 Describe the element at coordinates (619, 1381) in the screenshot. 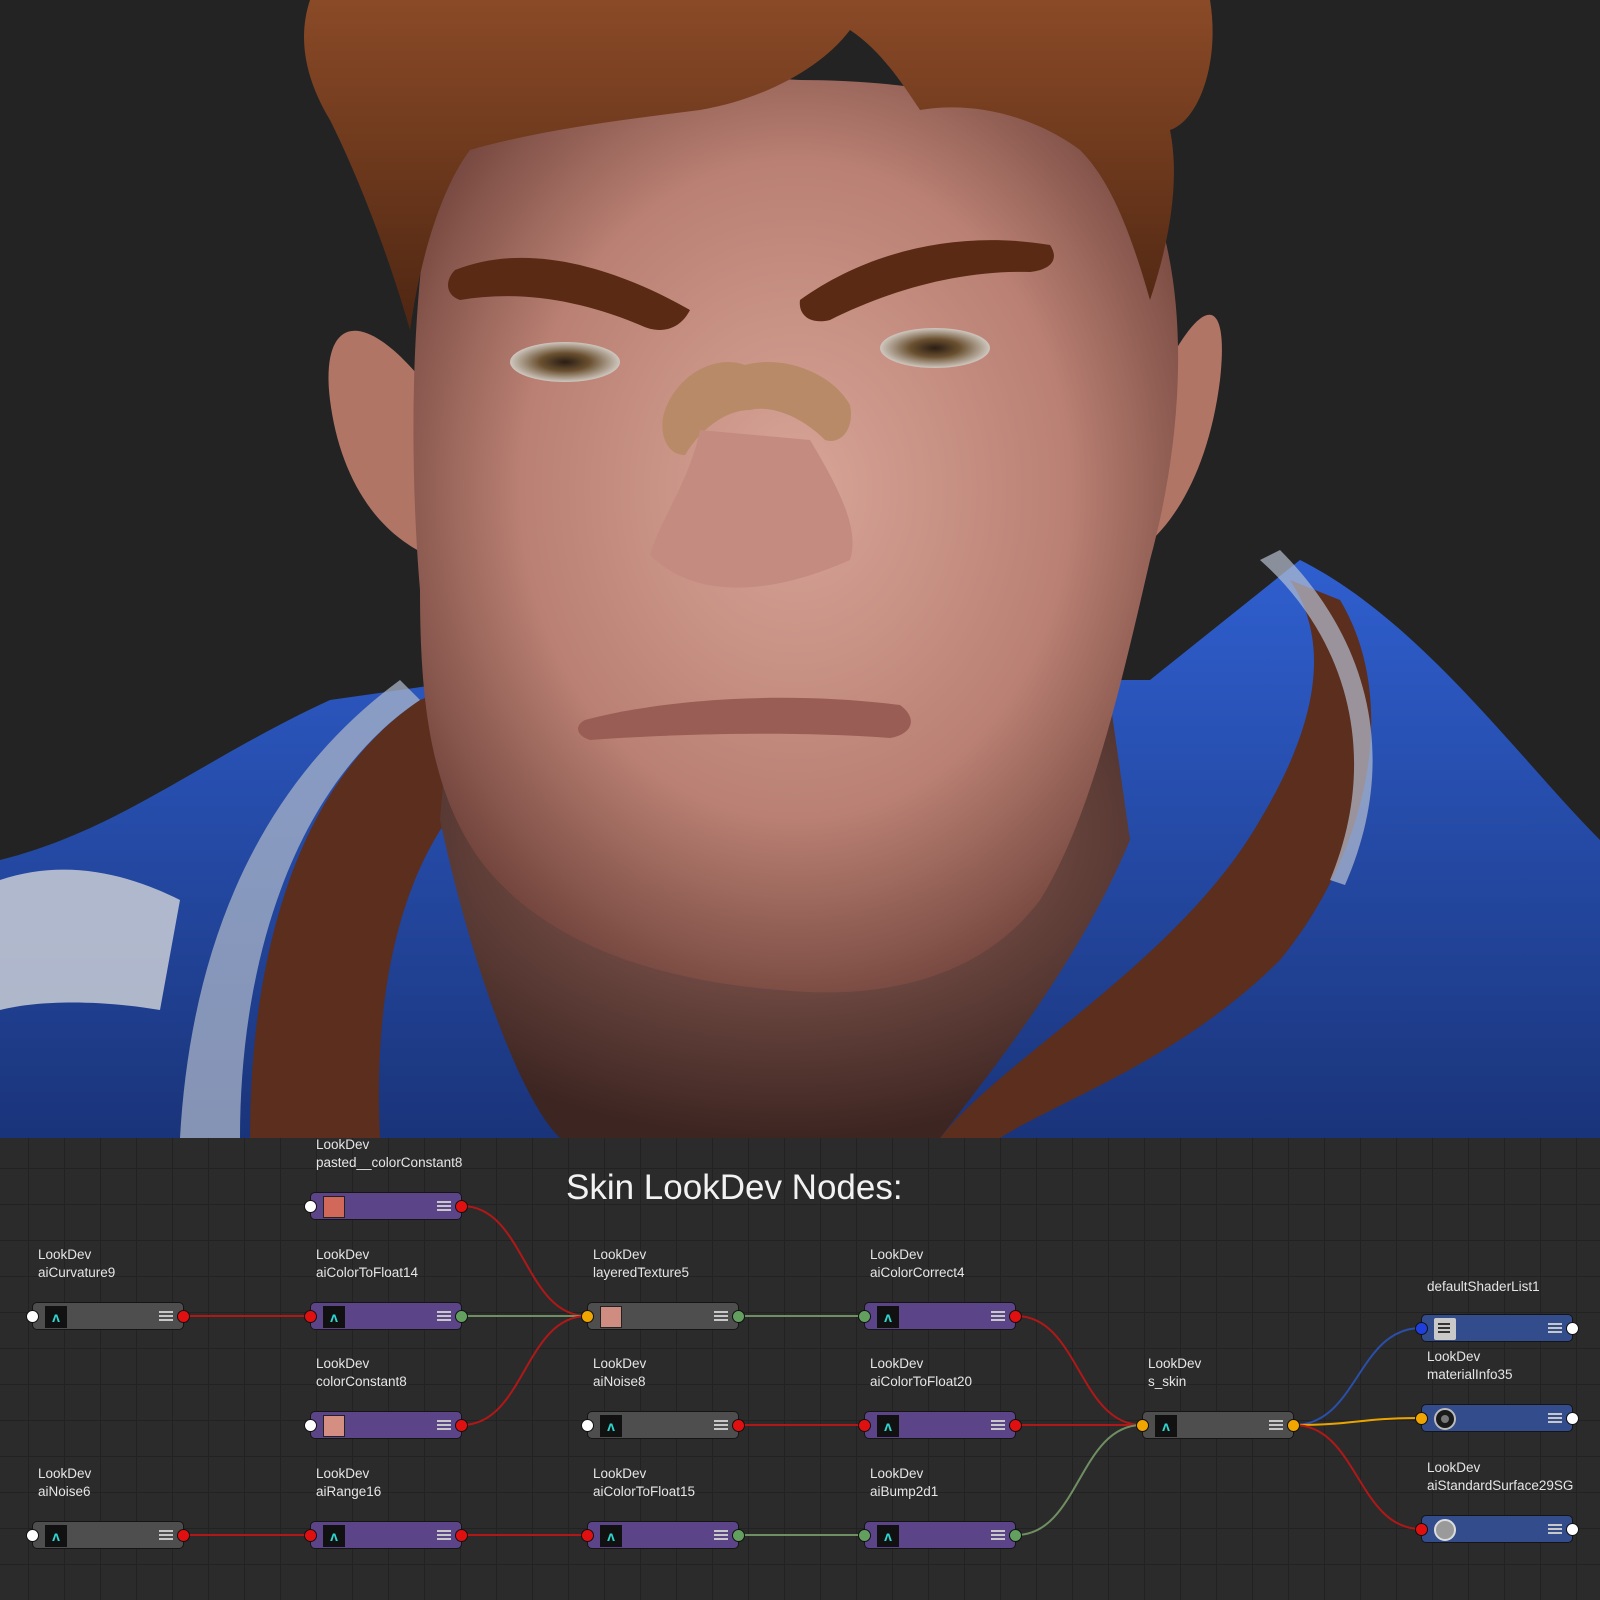

I see `node-name: aiNoise8` at that location.